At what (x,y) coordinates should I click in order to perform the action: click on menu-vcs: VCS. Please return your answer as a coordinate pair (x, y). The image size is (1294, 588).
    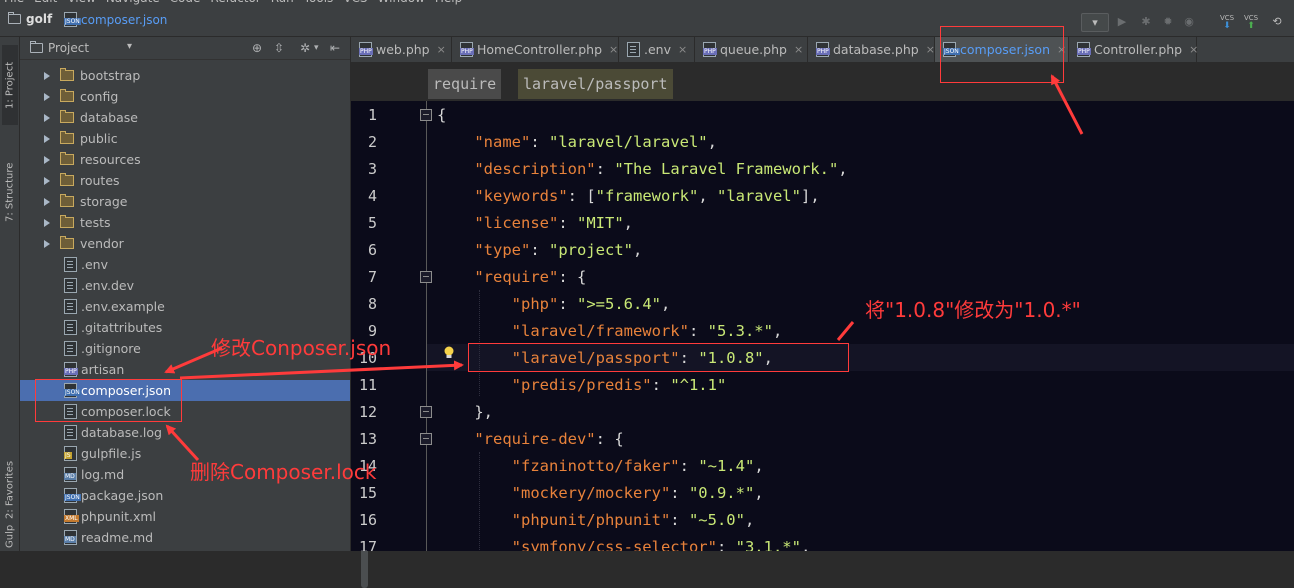
    Looking at the image, I should click on (355, 2).